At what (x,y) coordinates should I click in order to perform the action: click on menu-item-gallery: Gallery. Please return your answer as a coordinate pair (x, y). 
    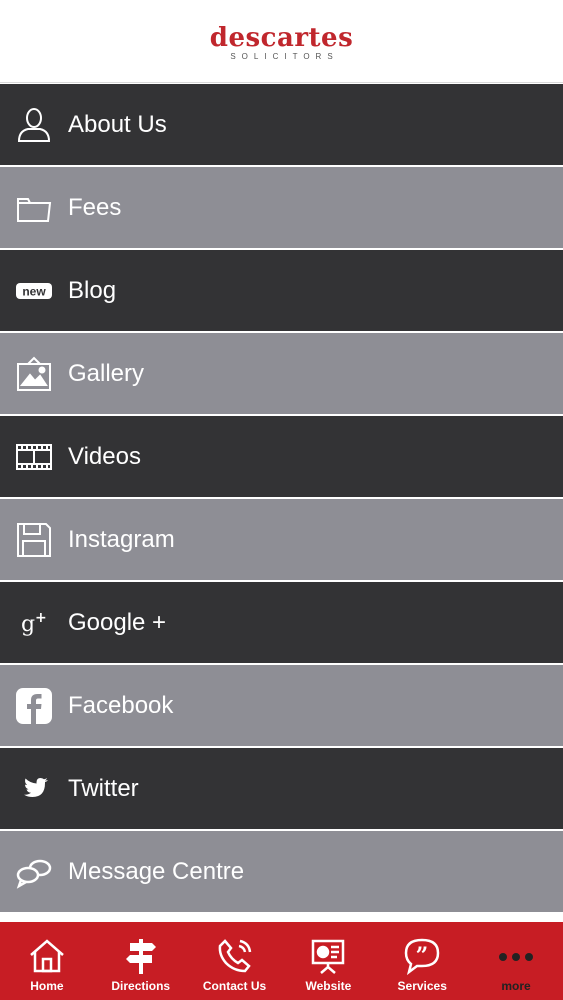
    Looking at the image, I should click on (281, 374).